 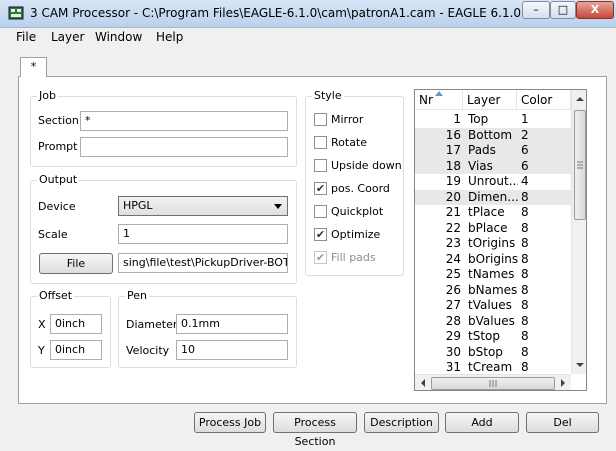 I want to click on vertical-scroll-thumb, so click(x=580, y=165).